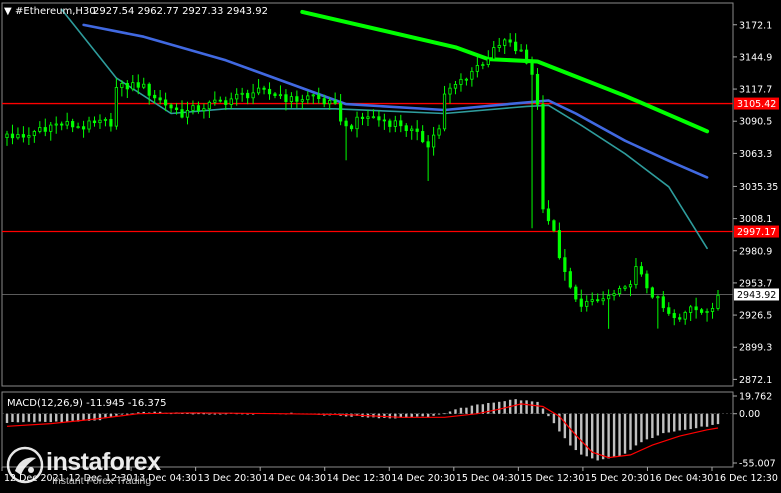 The image size is (781, 493). What do you see at coordinates (755, 251) in the screenshot?
I see `price-tick-label: 2980.9` at bounding box center [755, 251].